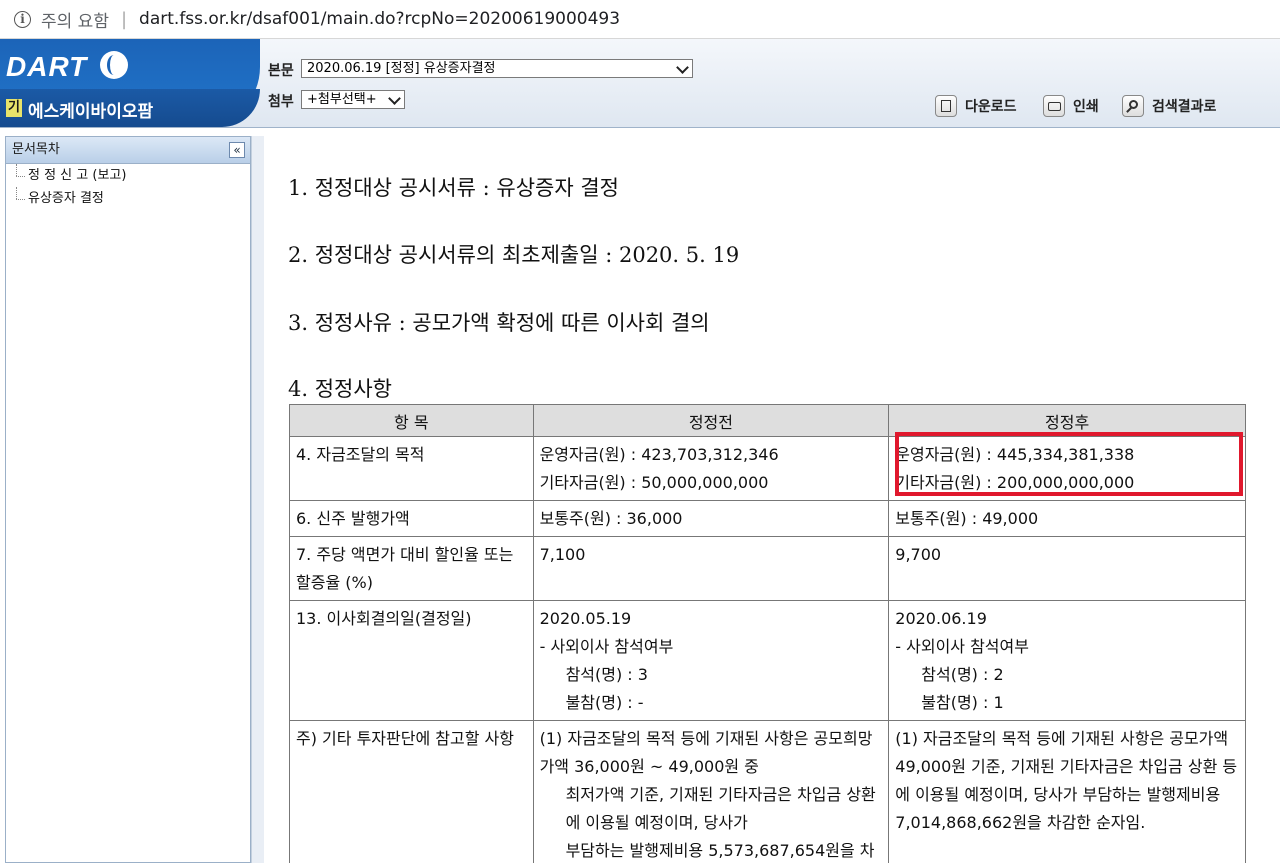  Describe the element at coordinates (1071, 106) in the screenshot. I see `print-button: 인쇄` at that location.